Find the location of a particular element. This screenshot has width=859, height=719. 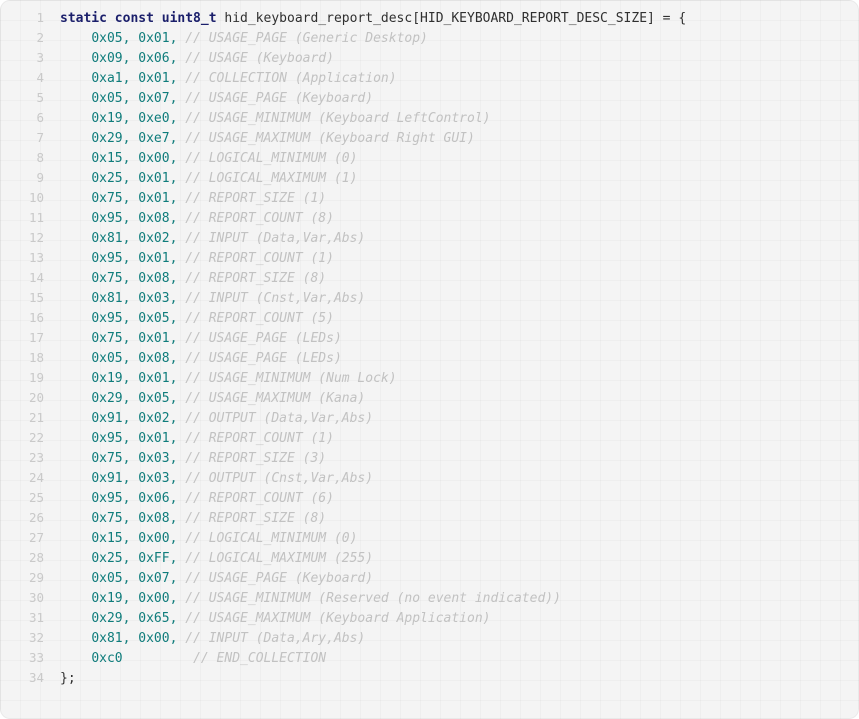

line-number: 2 is located at coordinates (40, 37).